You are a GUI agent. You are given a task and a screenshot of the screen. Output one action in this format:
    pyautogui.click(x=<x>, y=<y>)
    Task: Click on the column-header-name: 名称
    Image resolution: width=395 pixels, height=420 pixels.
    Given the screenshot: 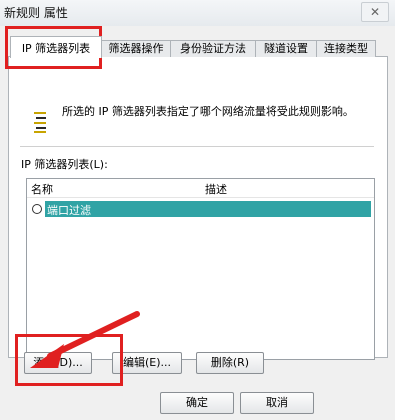 What is the action you would take?
    pyautogui.click(x=42, y=189)
    